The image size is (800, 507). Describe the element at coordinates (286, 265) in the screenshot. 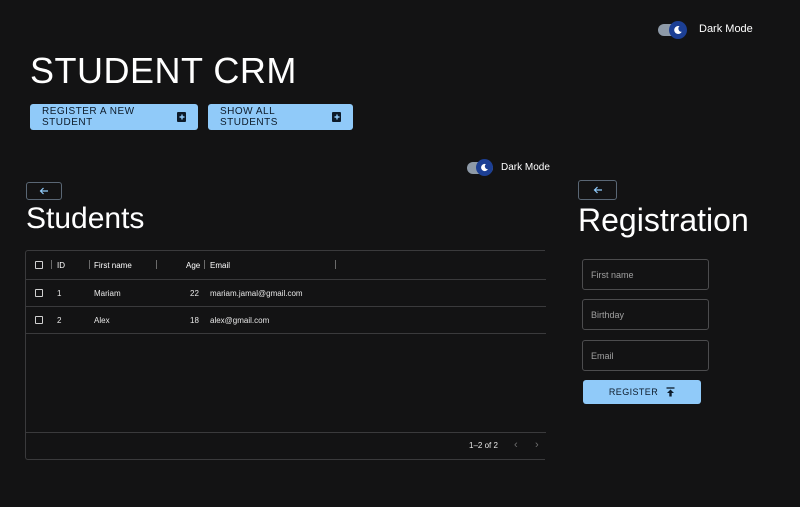

I see `table-header: ID First name Age Email` at that location.